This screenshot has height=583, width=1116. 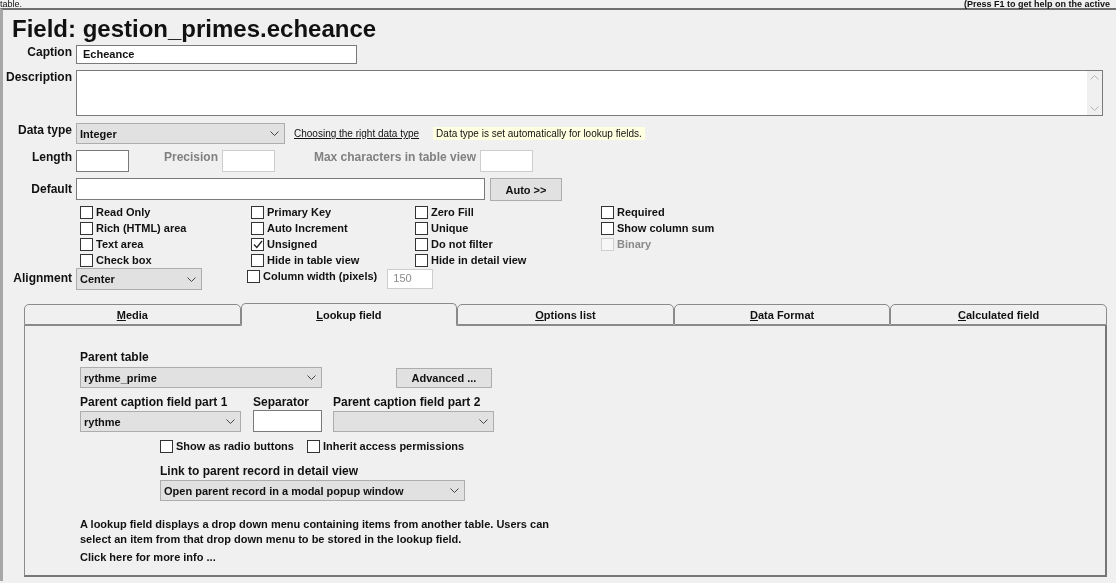 I want to click on checkbox-label: Rich (HTML) area, so click(x=141, y=228).